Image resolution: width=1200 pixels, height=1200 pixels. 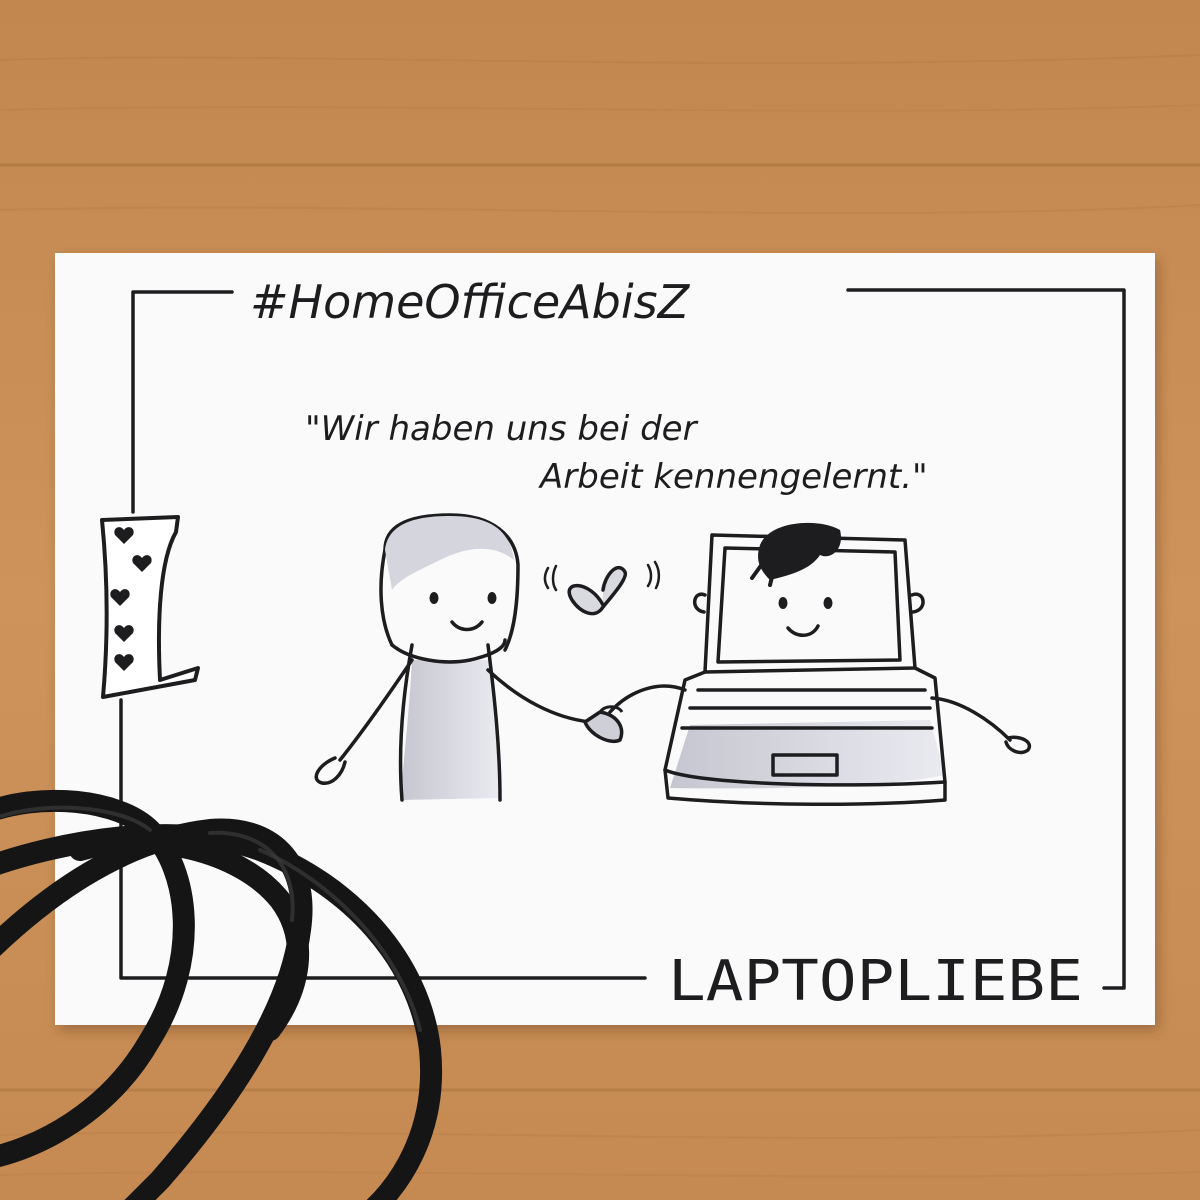 I want to click on card-title: #HomeOfficeAbisZ, so click(x=470, y=302).